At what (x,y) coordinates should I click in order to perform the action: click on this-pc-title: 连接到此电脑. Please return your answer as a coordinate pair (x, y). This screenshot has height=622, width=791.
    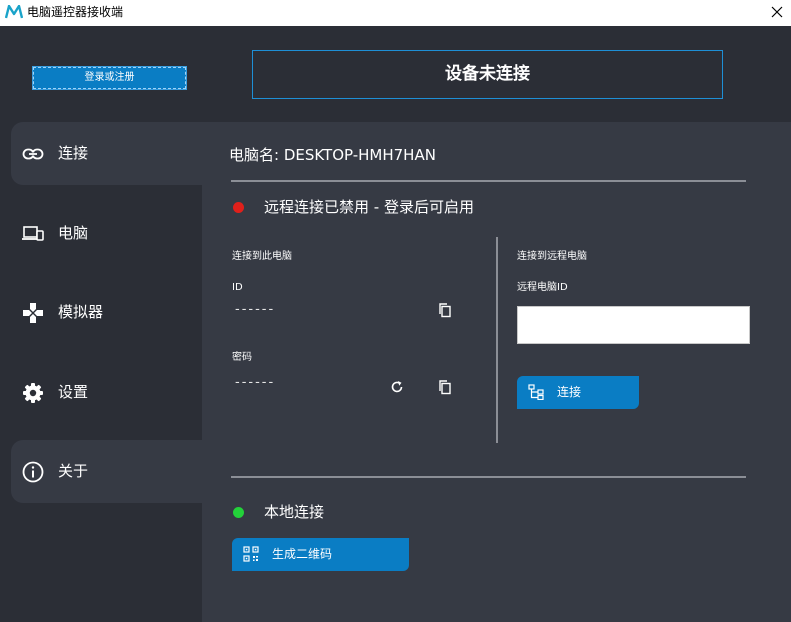
    Looking at the image, I should click on (262, 256).